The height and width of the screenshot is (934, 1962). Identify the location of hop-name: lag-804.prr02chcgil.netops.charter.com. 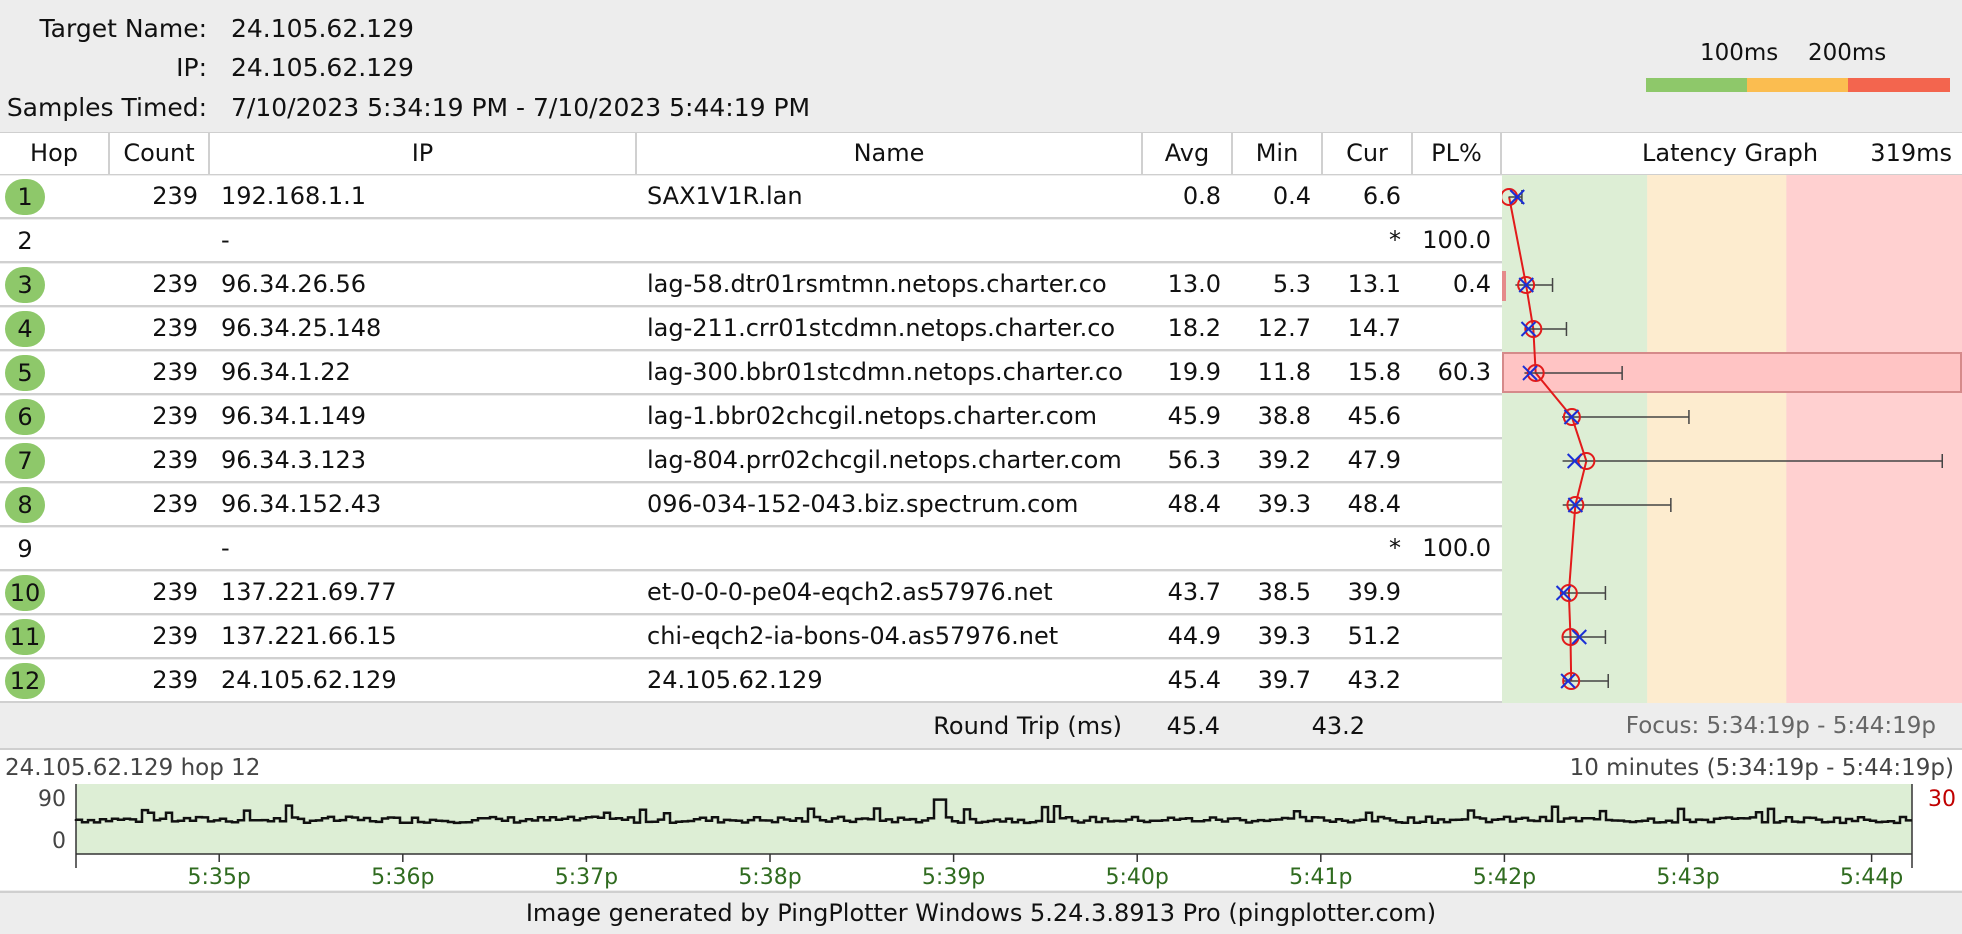
(884, 460).